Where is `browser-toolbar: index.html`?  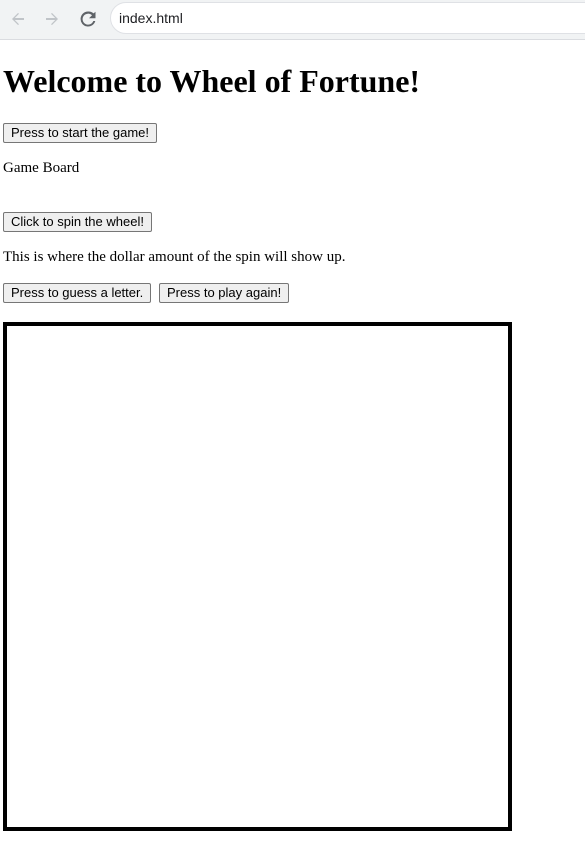
browser-toolbar: index.html is located at coordinates (292, 20).